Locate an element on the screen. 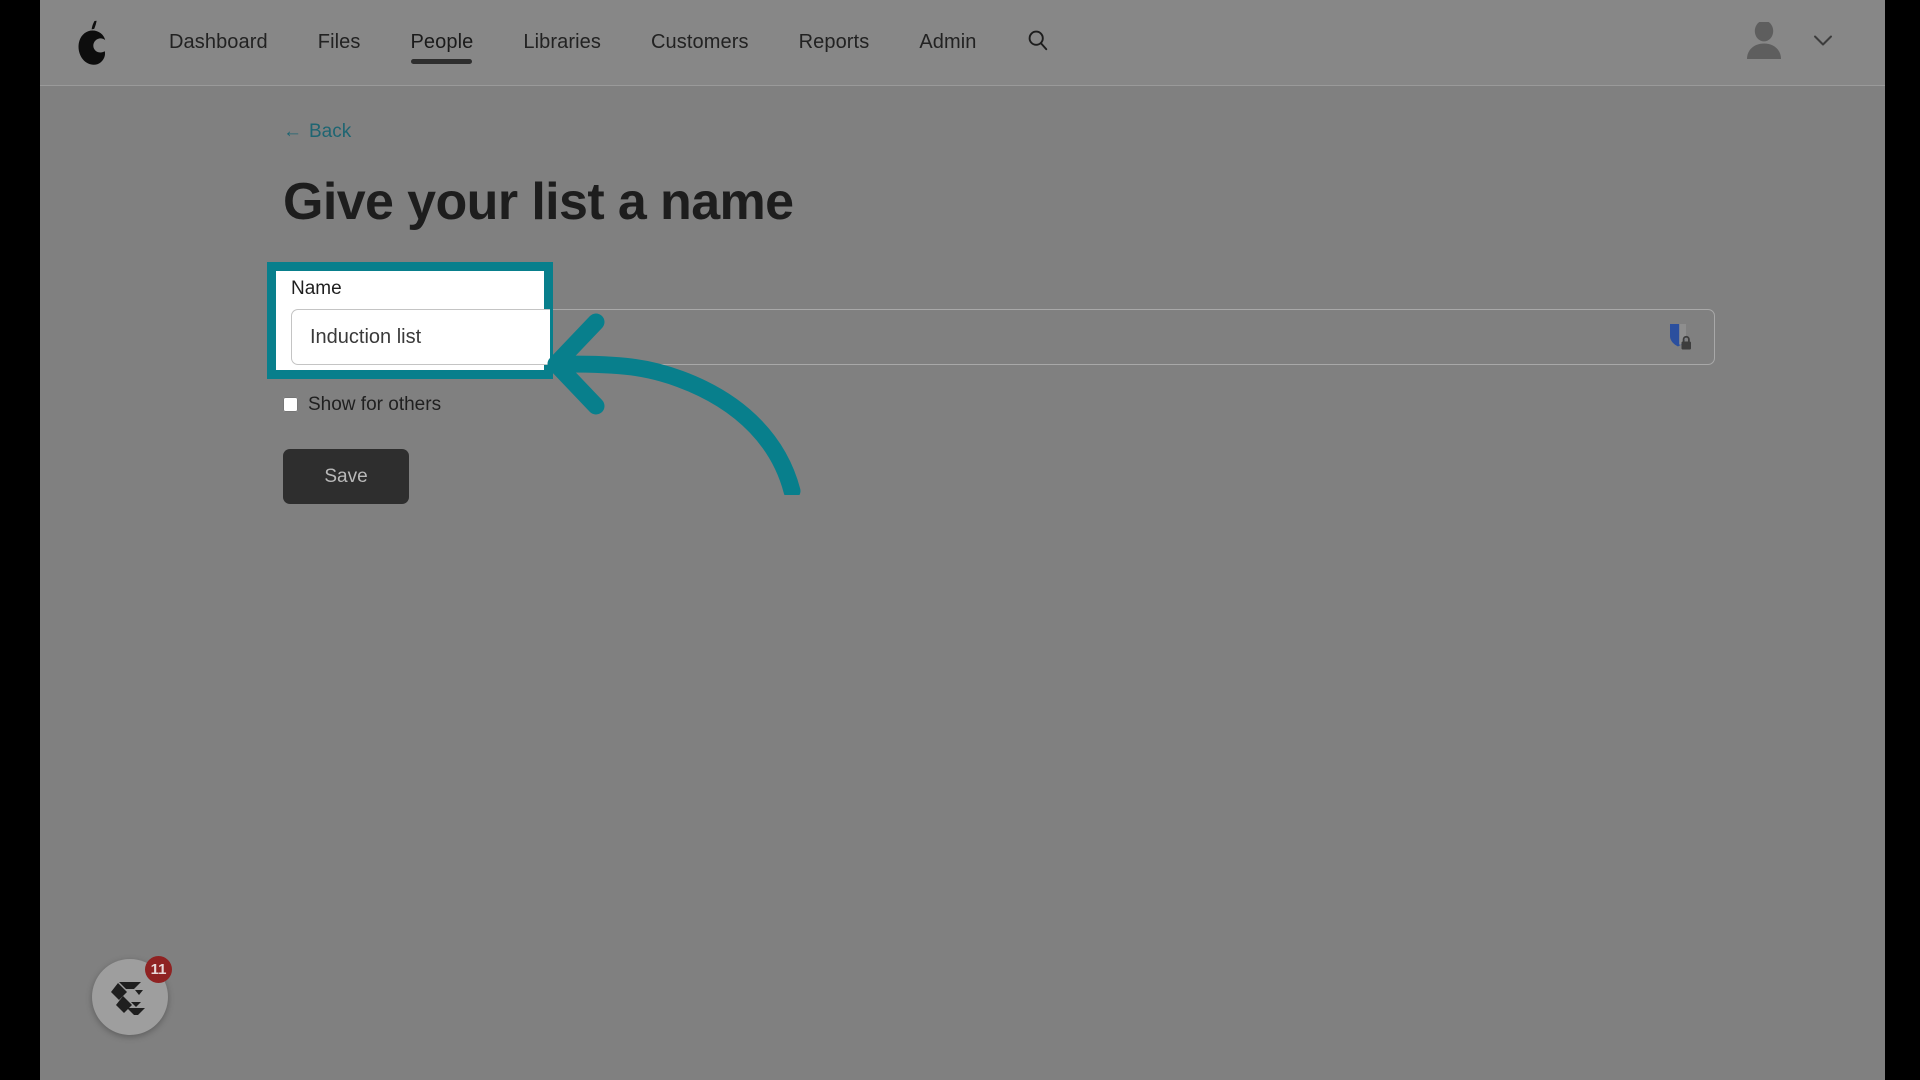  name-input is located at coordinates (999, 337).